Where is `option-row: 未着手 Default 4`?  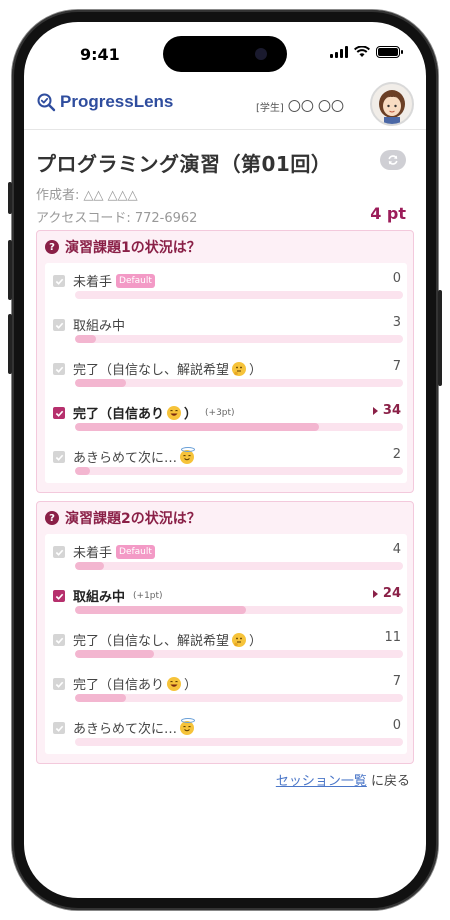
option-row: 未着手 Default 4 is located at coordinates (226, 556).